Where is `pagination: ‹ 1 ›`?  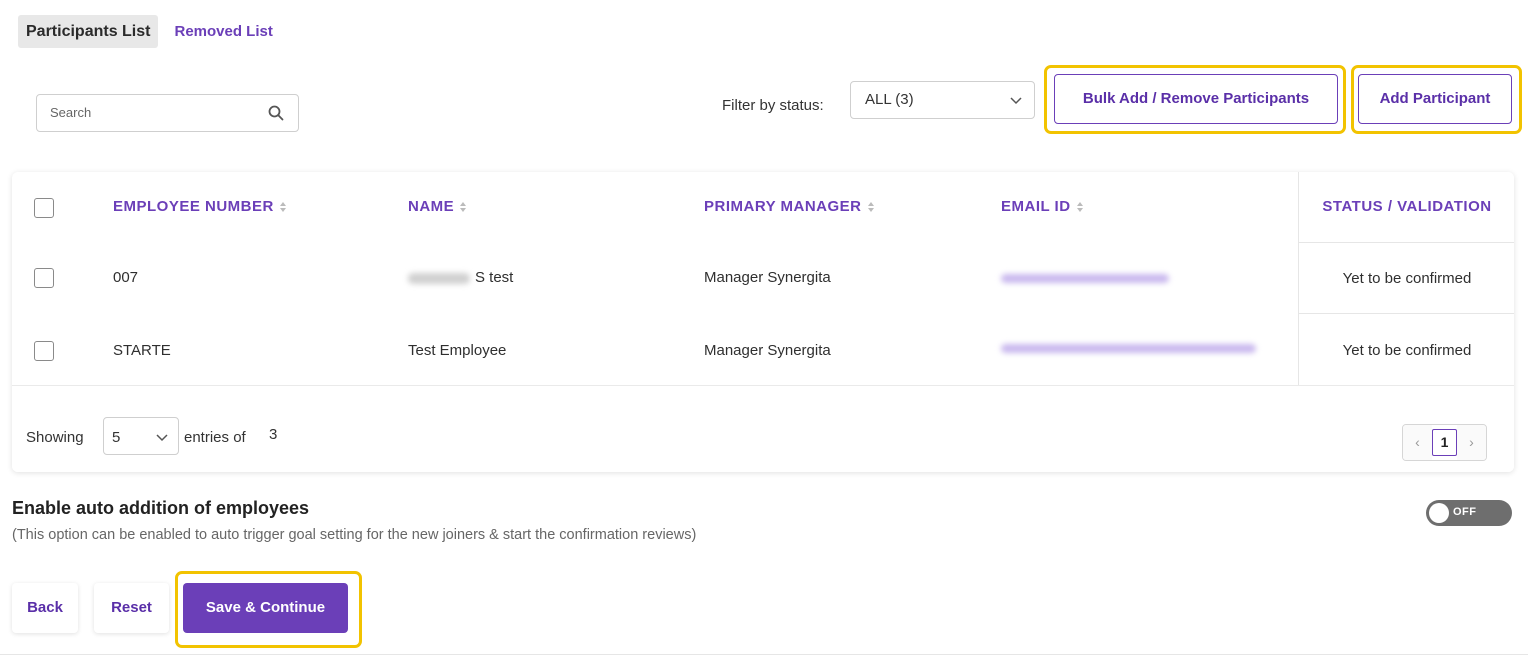
pagination: ‹ 1 › is located at coordinates (1444, 442).